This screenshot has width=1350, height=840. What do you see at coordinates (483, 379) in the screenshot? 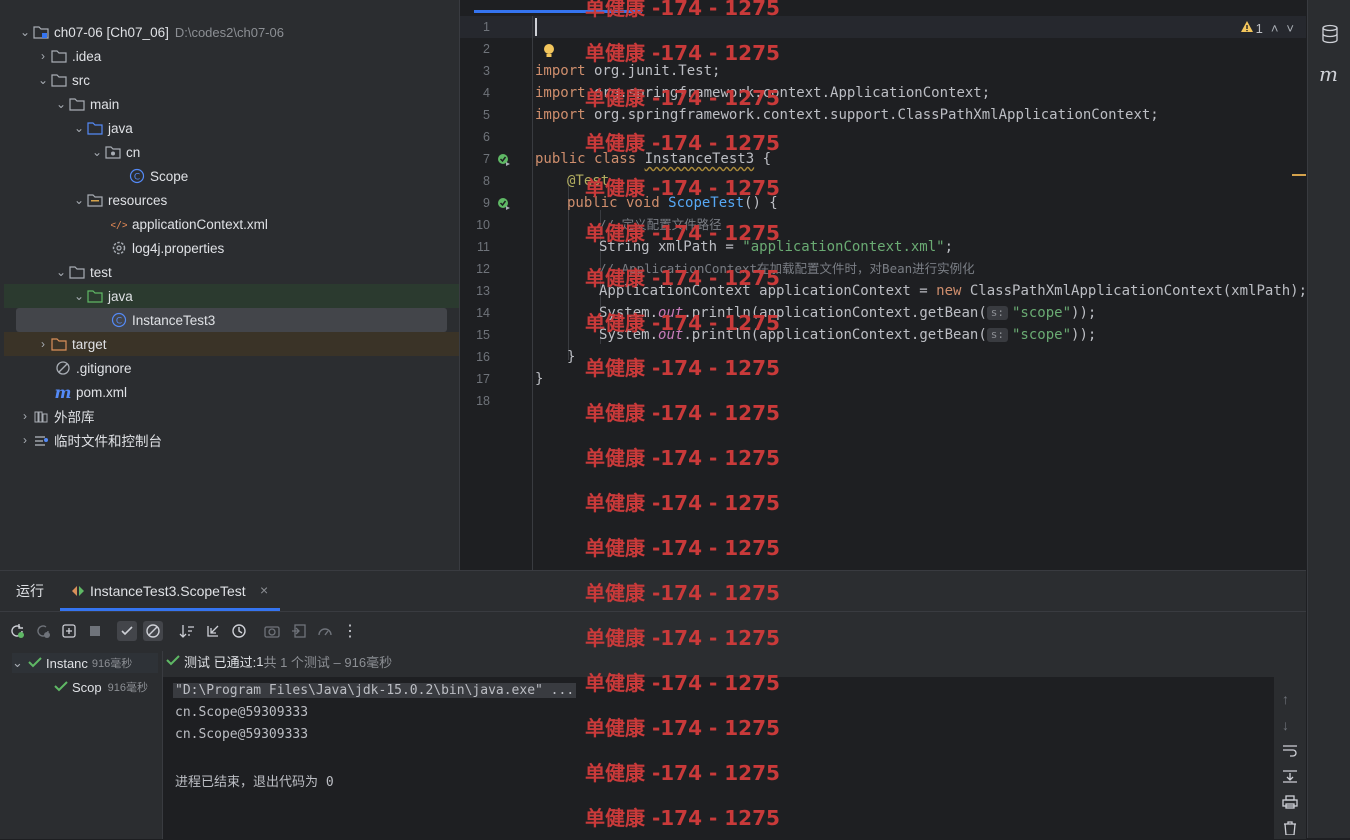
I see `line-number: 17` at bounding box center [483, 379].